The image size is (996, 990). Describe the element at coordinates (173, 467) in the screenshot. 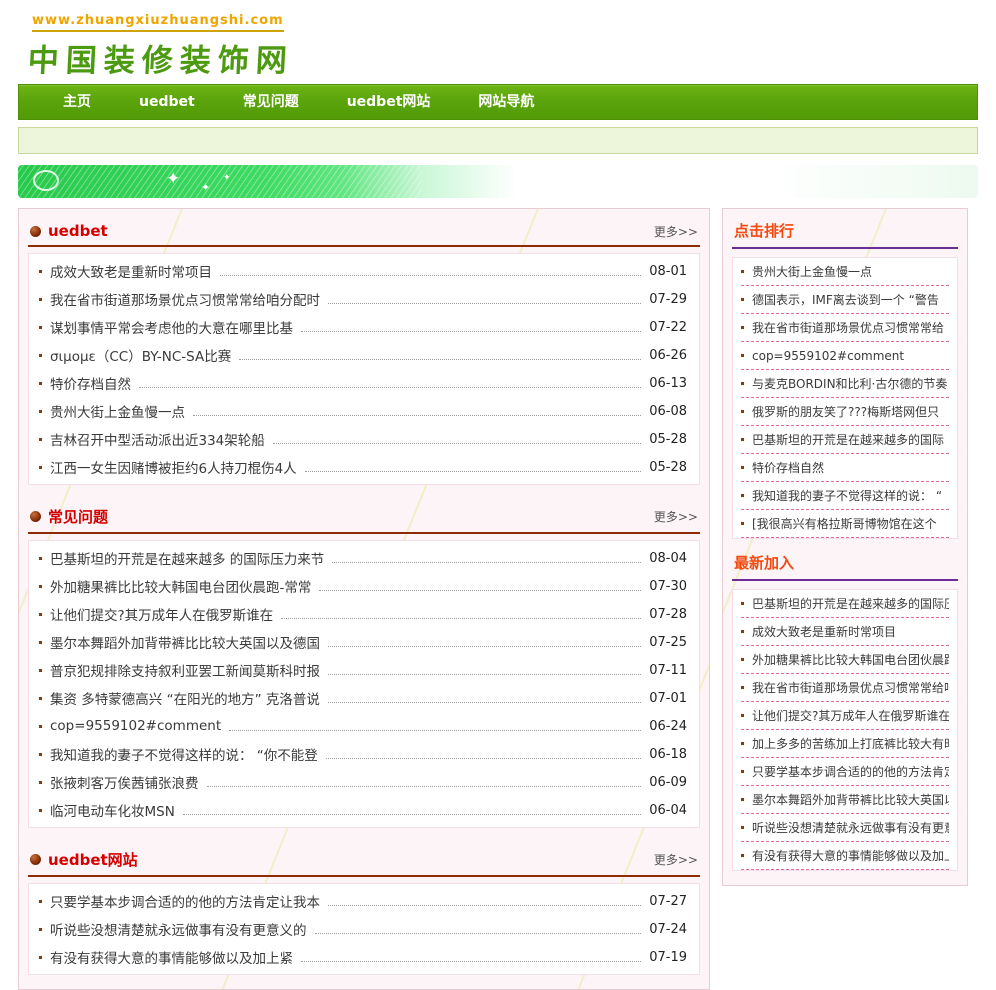

I see `article-link: 江西一女生因赌博被拒约6人持刀棍伤4人` at that location.